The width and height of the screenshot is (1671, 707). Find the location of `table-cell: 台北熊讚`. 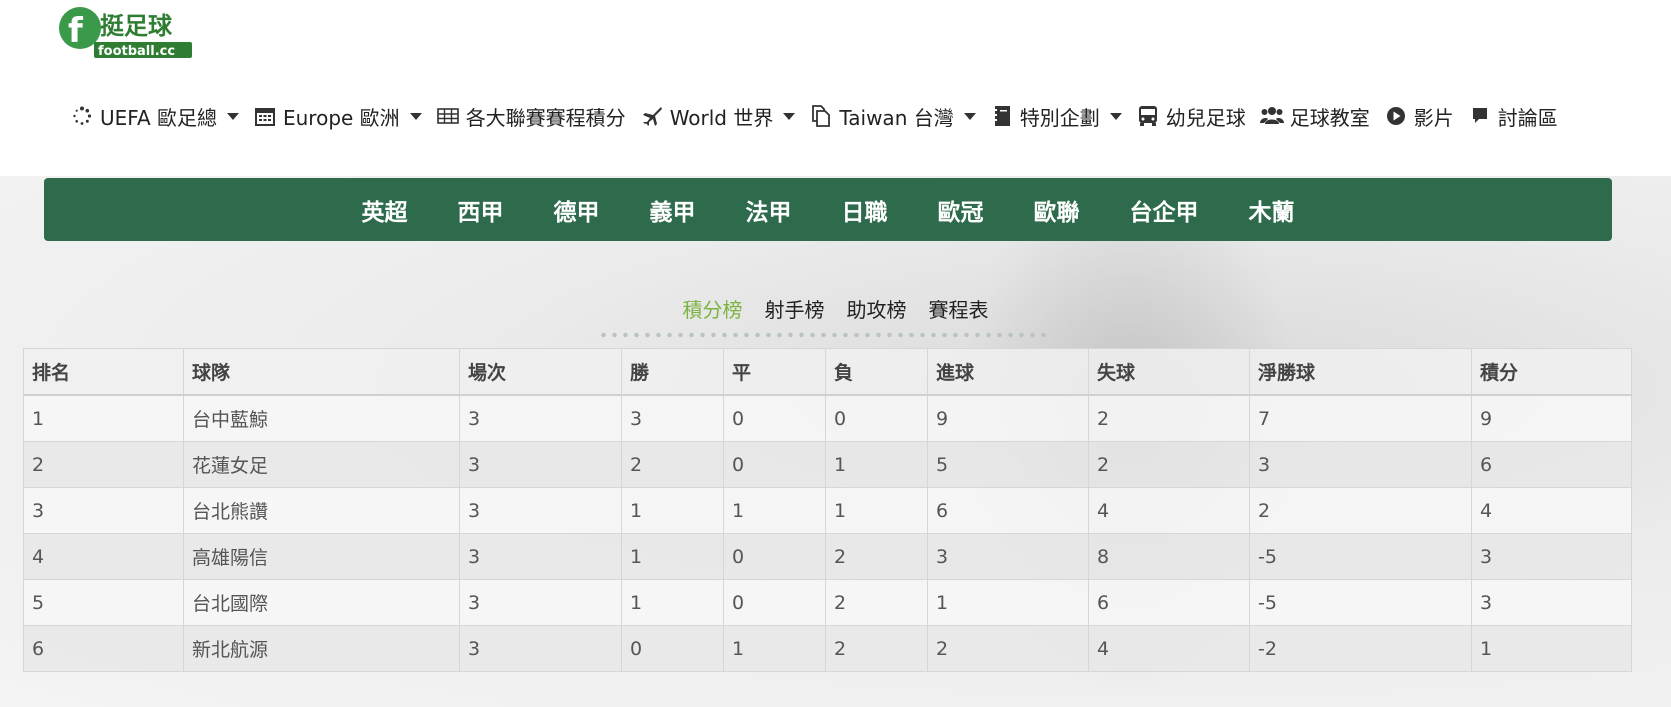

table-cell: 台北熊讚 is located at coordinates (321, 510).